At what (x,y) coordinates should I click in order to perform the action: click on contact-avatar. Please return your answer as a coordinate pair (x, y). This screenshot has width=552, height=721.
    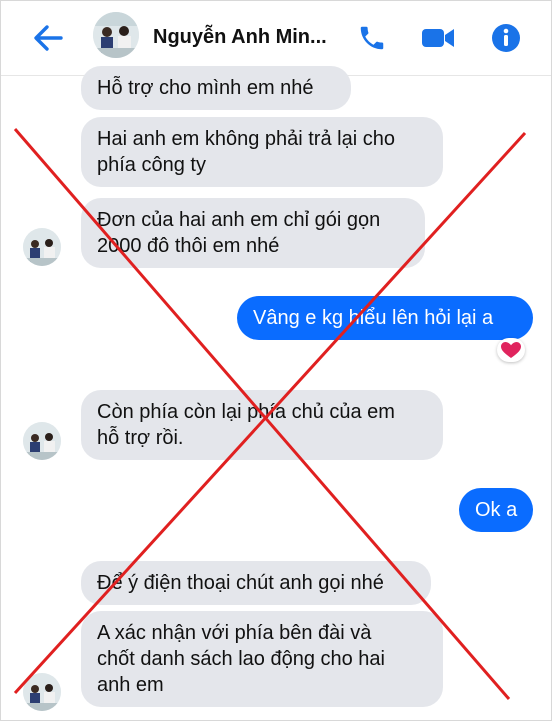
    Looking at the image, I should click on (116, 35).